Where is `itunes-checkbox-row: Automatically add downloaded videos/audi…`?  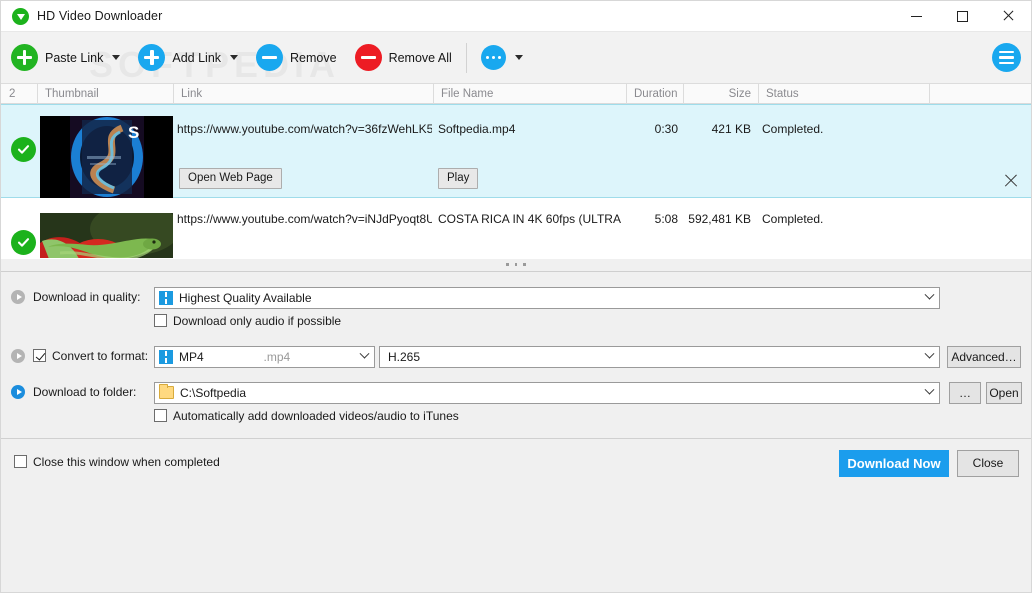
itunes-checkbox-row: Automatically add downloaded videos/audi… is located at coordinates (306, 416).